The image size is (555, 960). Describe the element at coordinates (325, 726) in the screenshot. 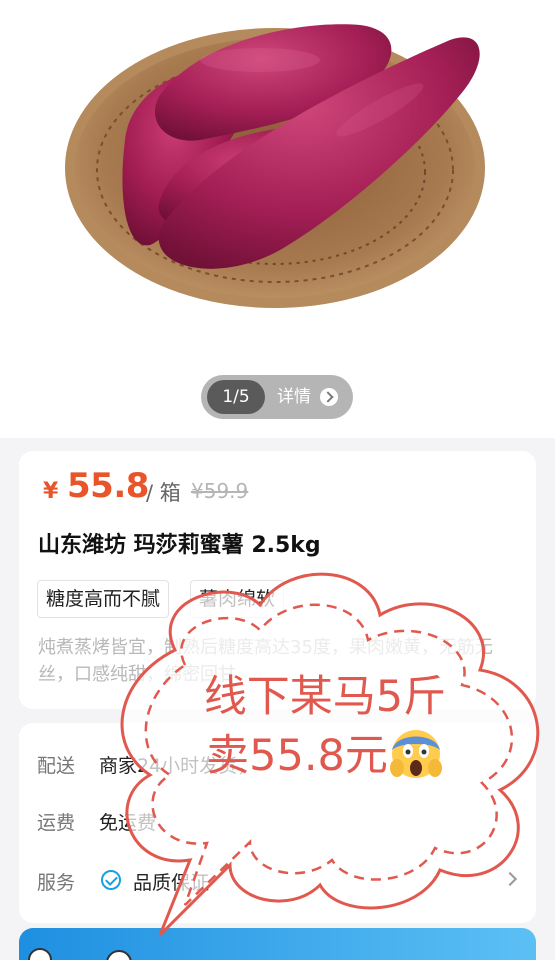

I see `sticker-caption: 线下某马5斤卖55.8元` at that location.